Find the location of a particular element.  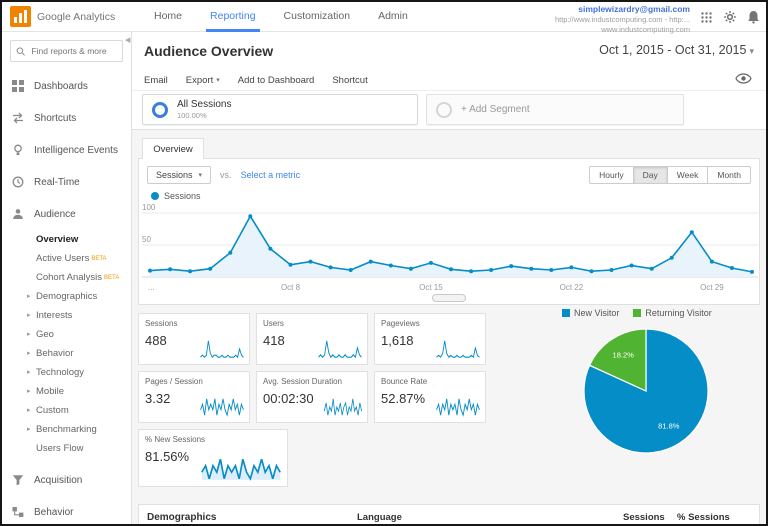

svg-text: Oct 22 is located at coordinates (572, 287).